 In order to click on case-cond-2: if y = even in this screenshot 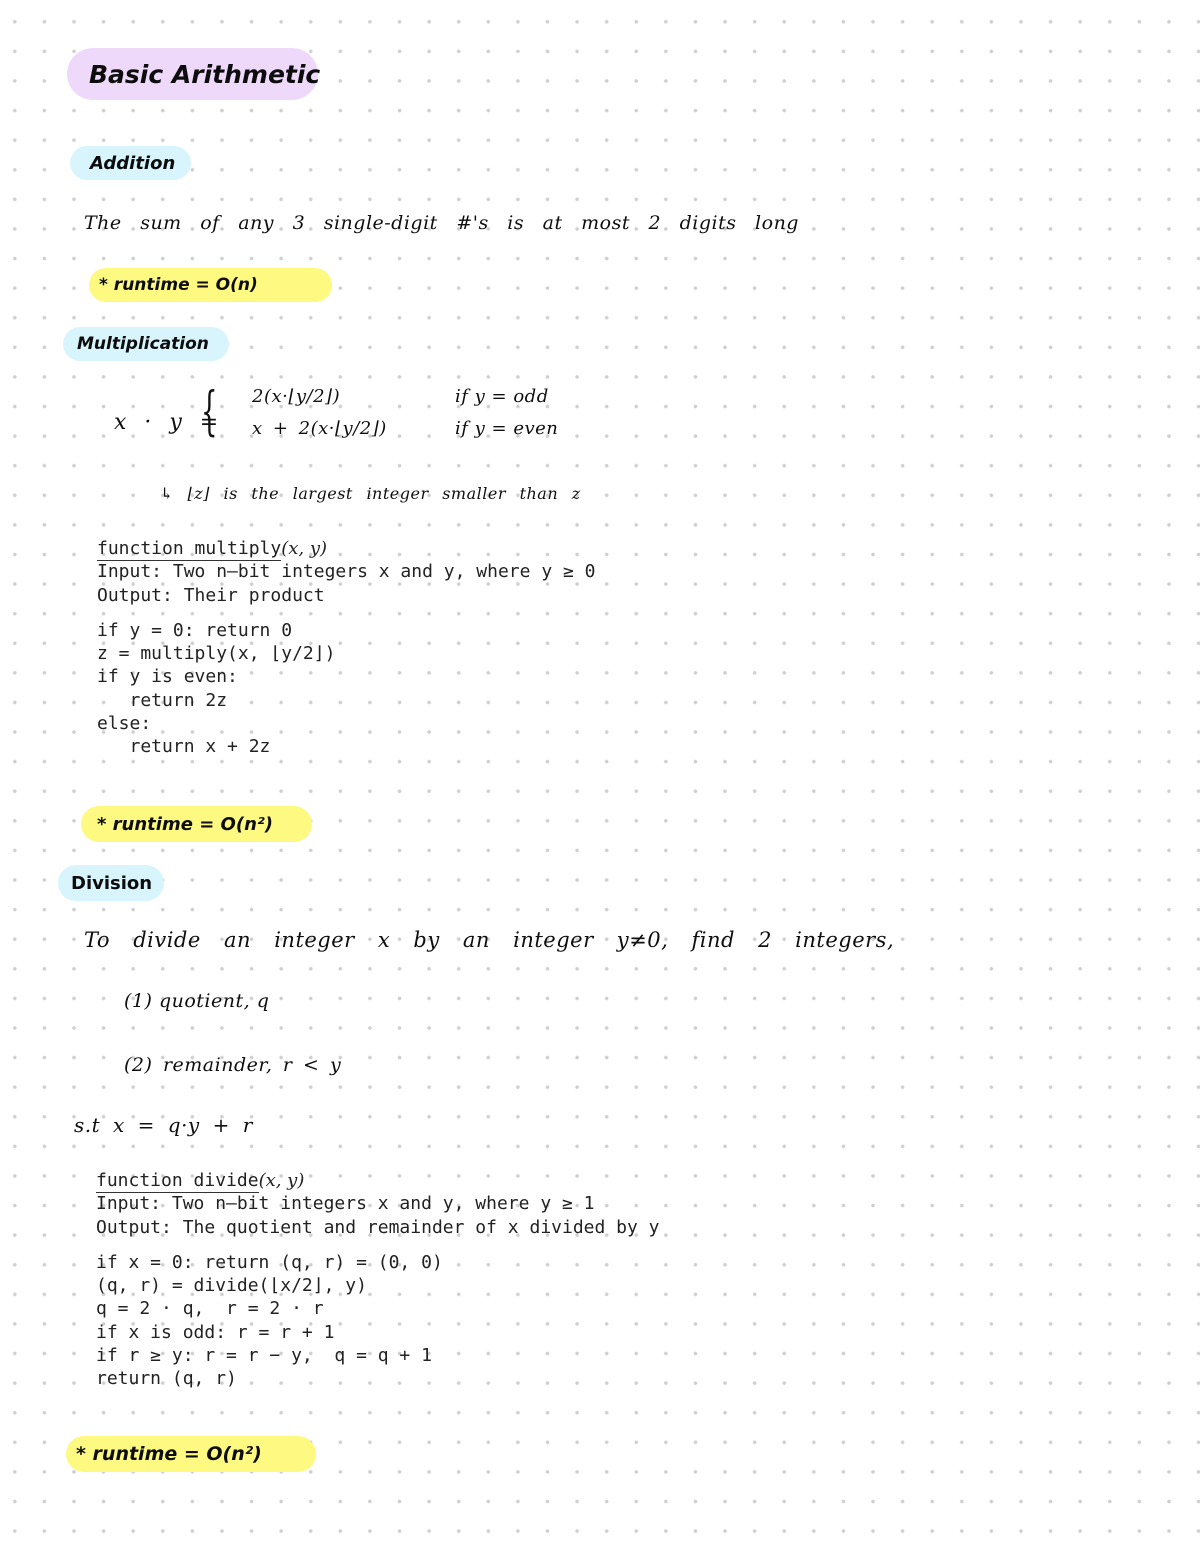, I will do `click(507, 428)`.